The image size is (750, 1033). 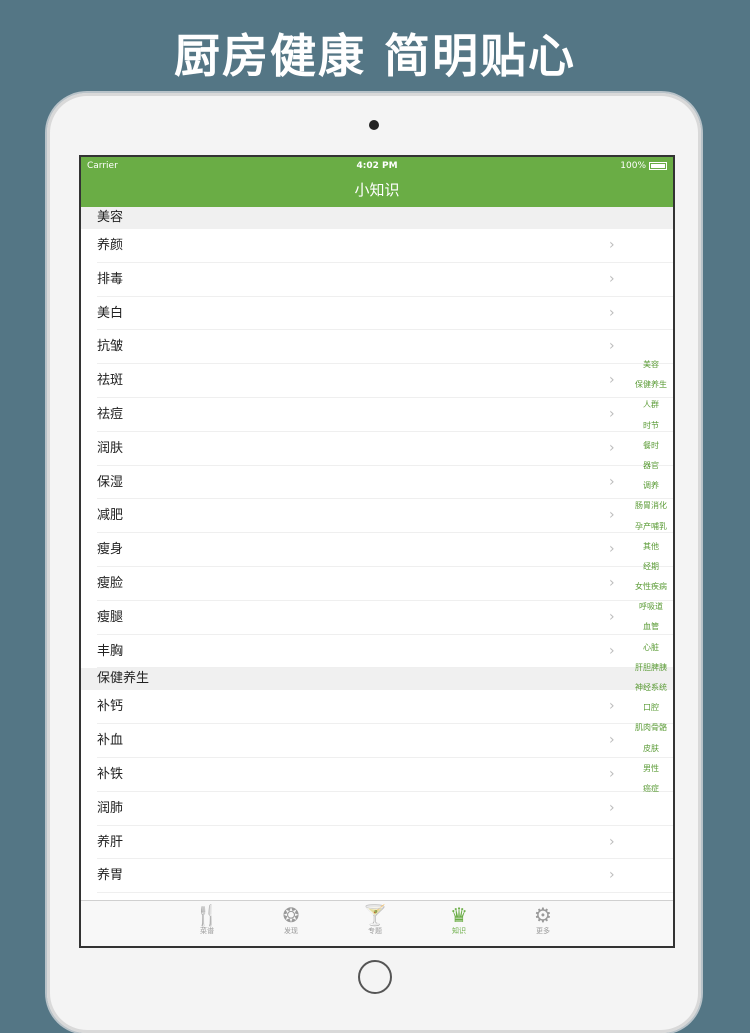 I want to click on list-item: 润肤 ›, so click(x=377, y=448).